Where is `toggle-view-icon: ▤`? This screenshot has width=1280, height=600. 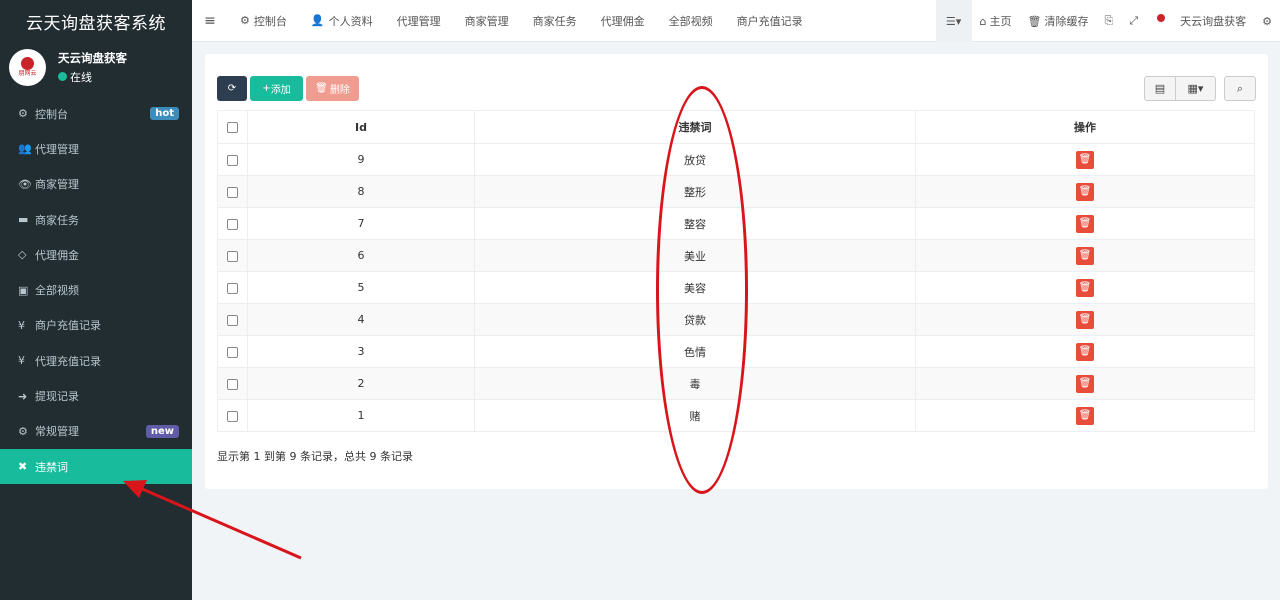 toggle-view-icon: ▤ is located at coordinates (1160, 88).